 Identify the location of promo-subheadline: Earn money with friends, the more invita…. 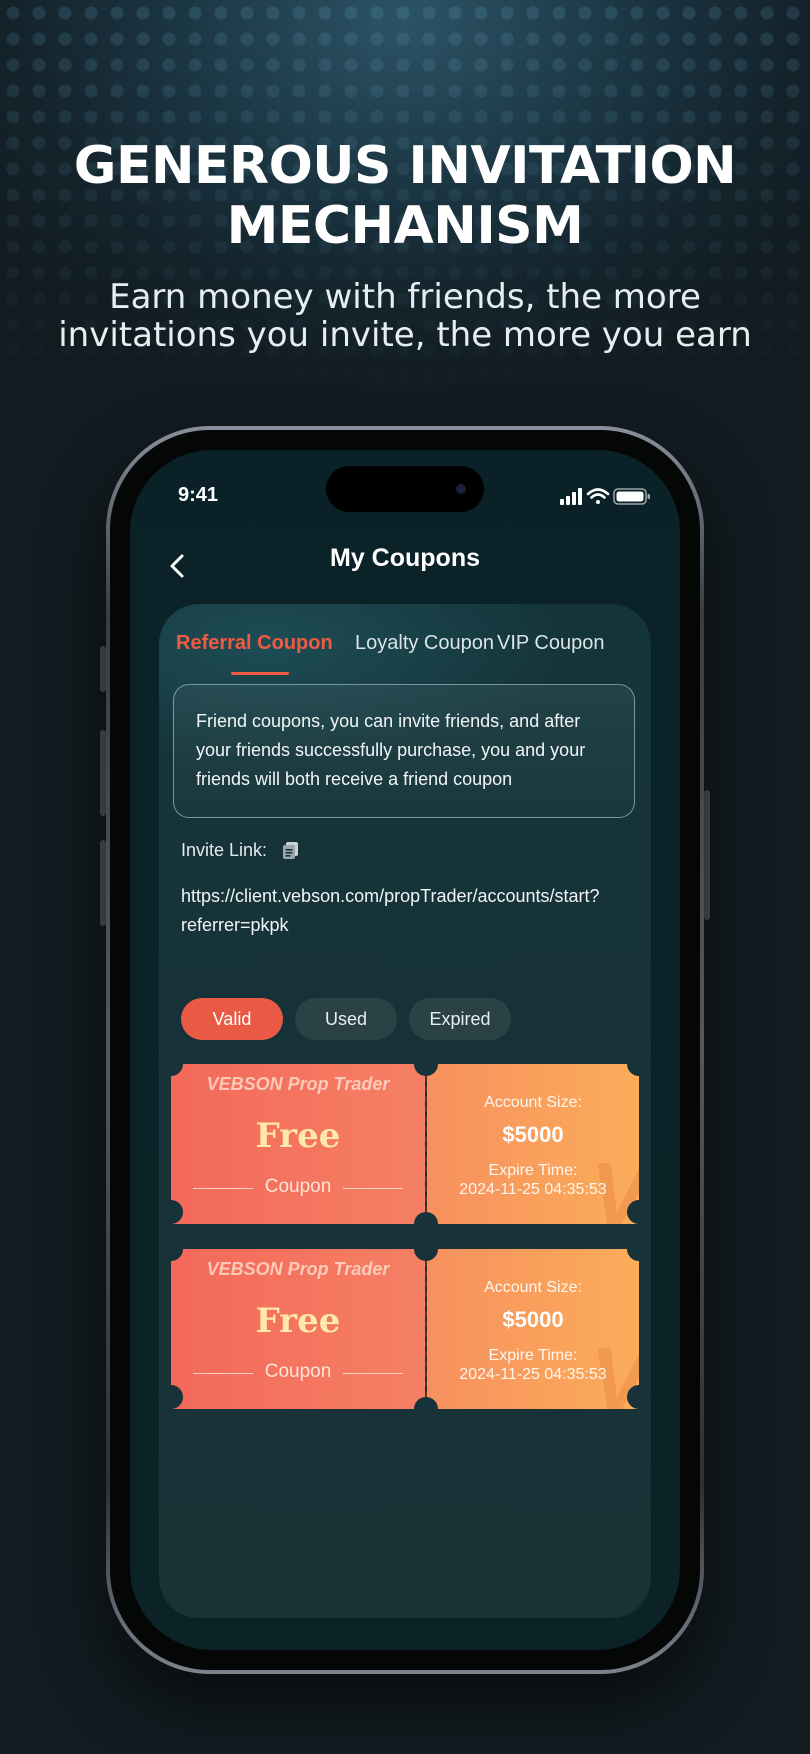
(405, 316).